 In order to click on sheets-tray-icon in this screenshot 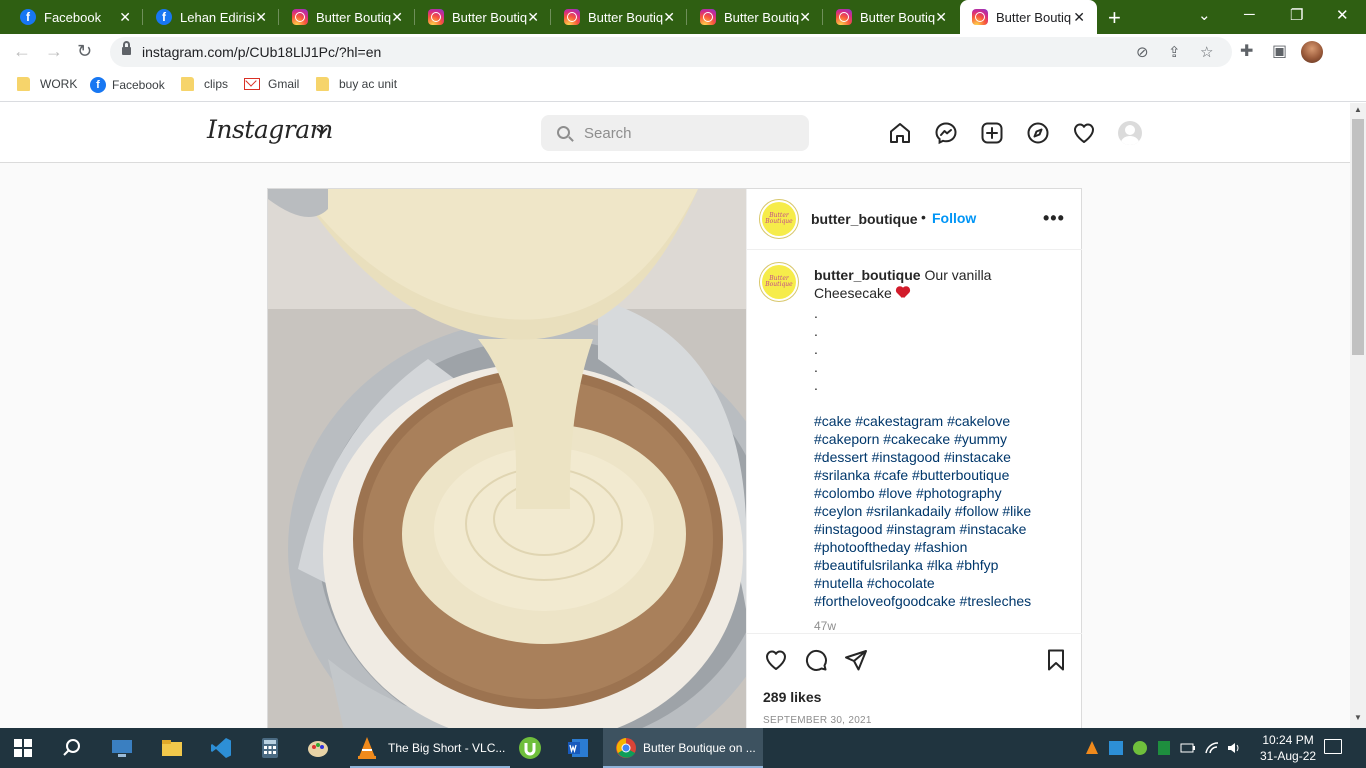, I will do `click(1164, 748)`.